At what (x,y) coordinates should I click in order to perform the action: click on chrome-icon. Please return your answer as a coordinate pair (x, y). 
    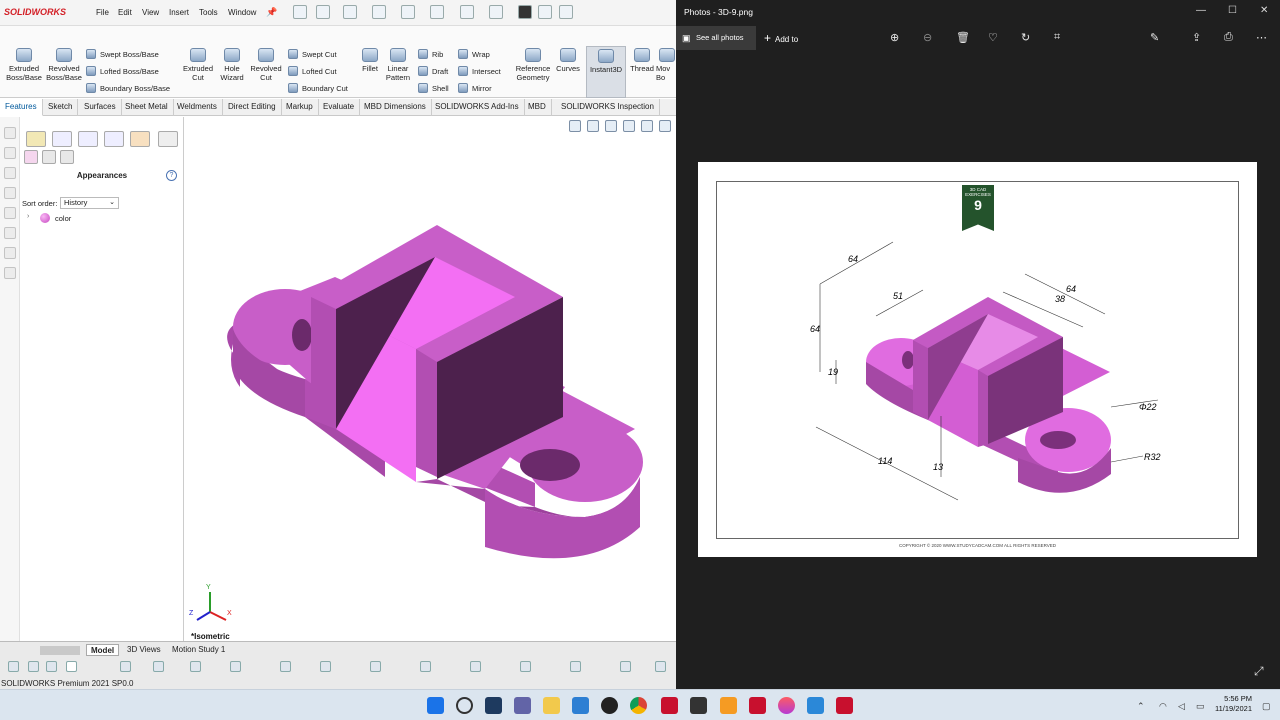
    Looking at the image, I should click on (638, 705).